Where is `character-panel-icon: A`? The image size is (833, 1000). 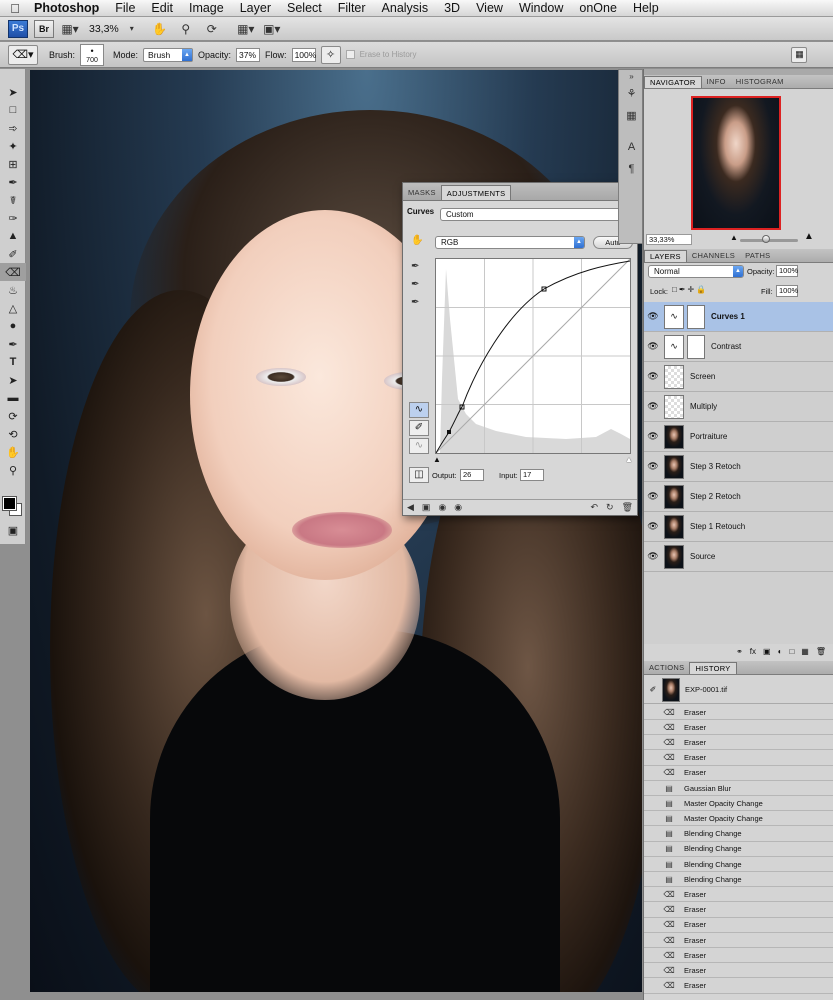
character-panel-icon: A is located at coordinates (631, 147).